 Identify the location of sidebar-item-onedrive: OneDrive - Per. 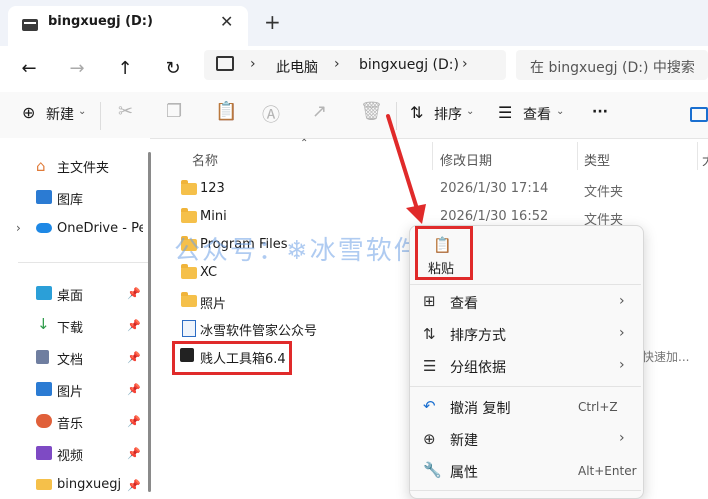
(100, 228).